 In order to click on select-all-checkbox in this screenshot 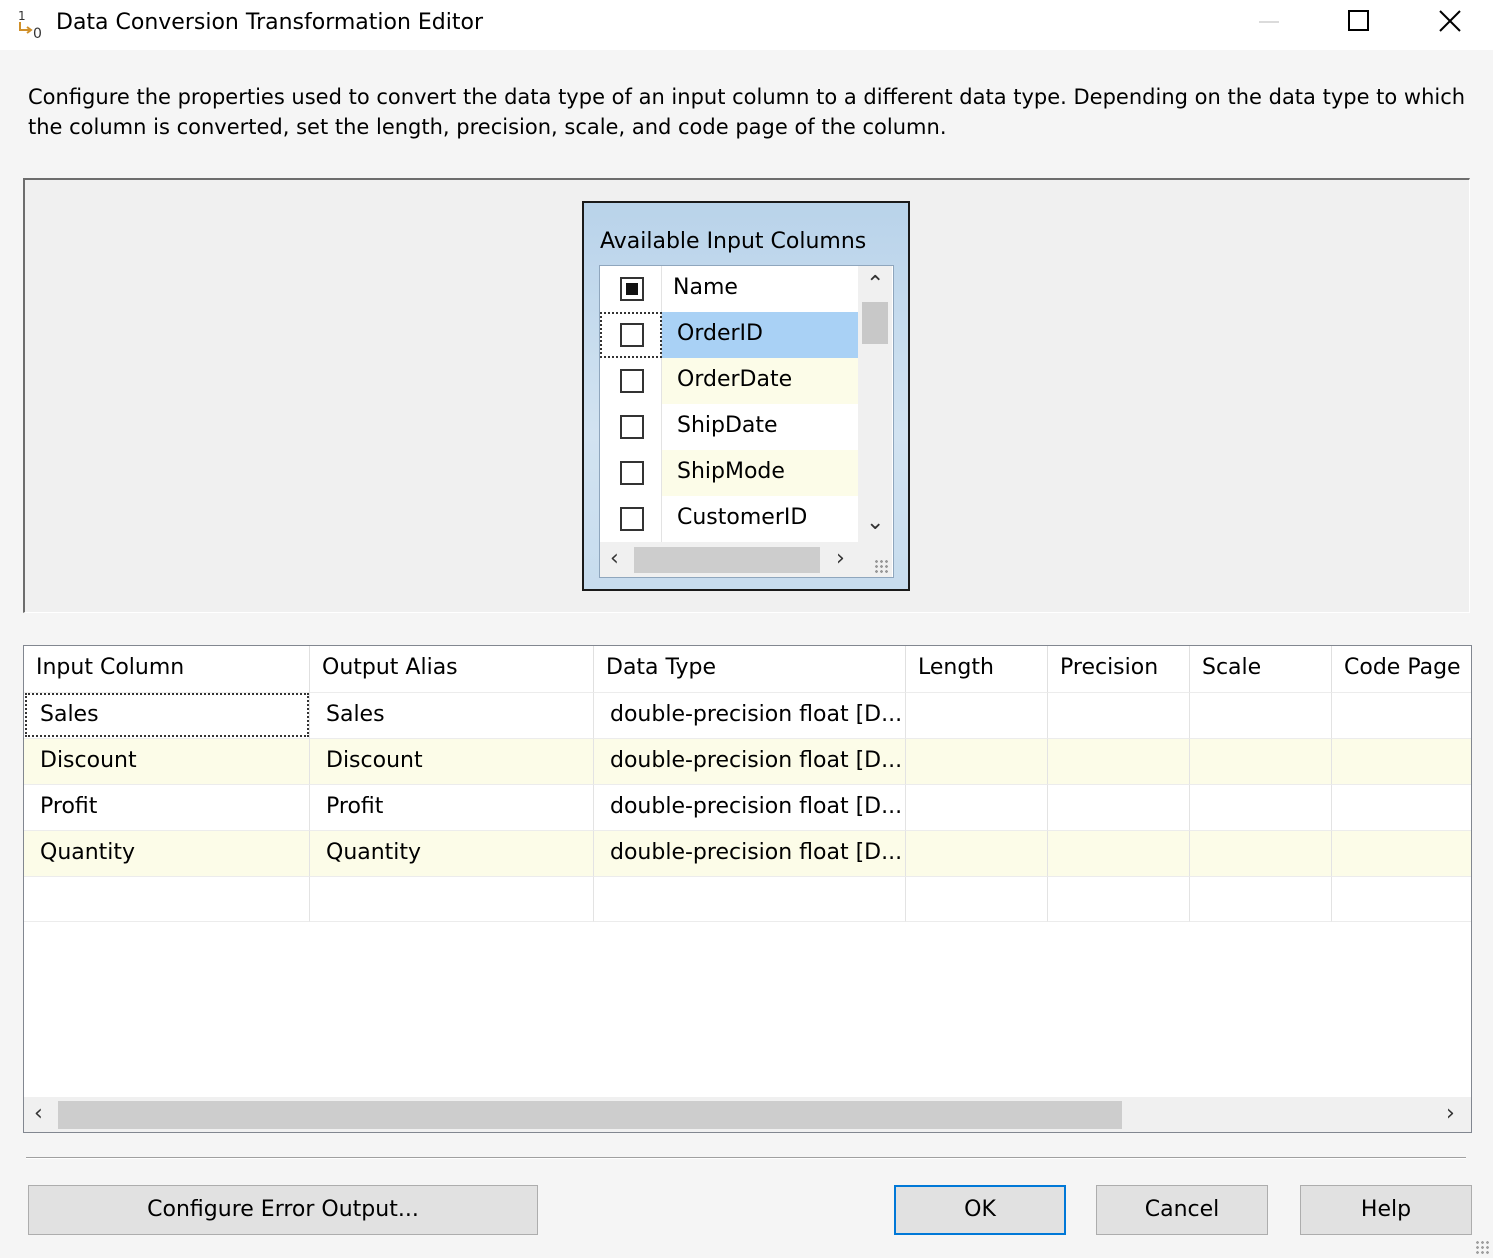, I will do `click(632, 289)`.